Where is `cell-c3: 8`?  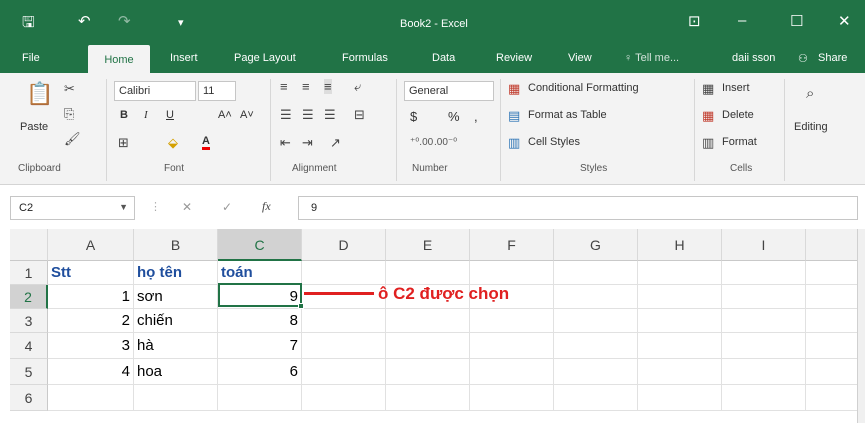
cell-c3: 8 is located at coordinates (260, 321).